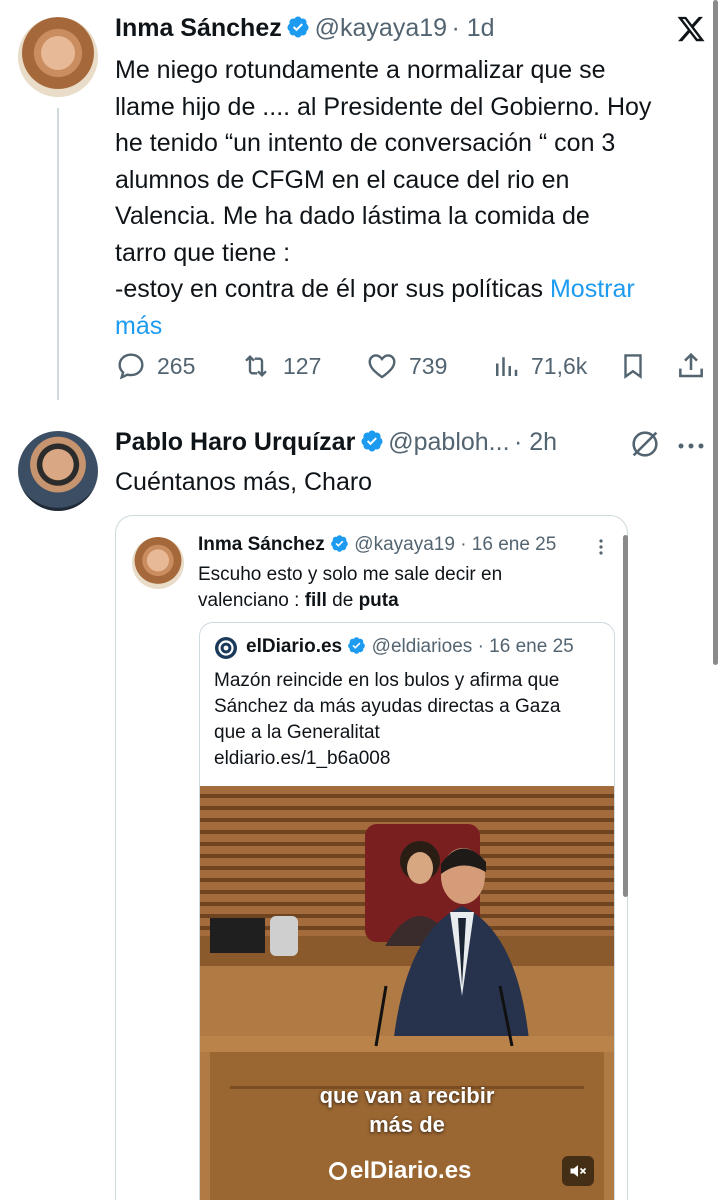 This screenshot has width=725, height=1200. What do you see at coordinates (58, 471) in the screenshot?
I see `avatar-pablo-haro` at bounding box center [58, 471].